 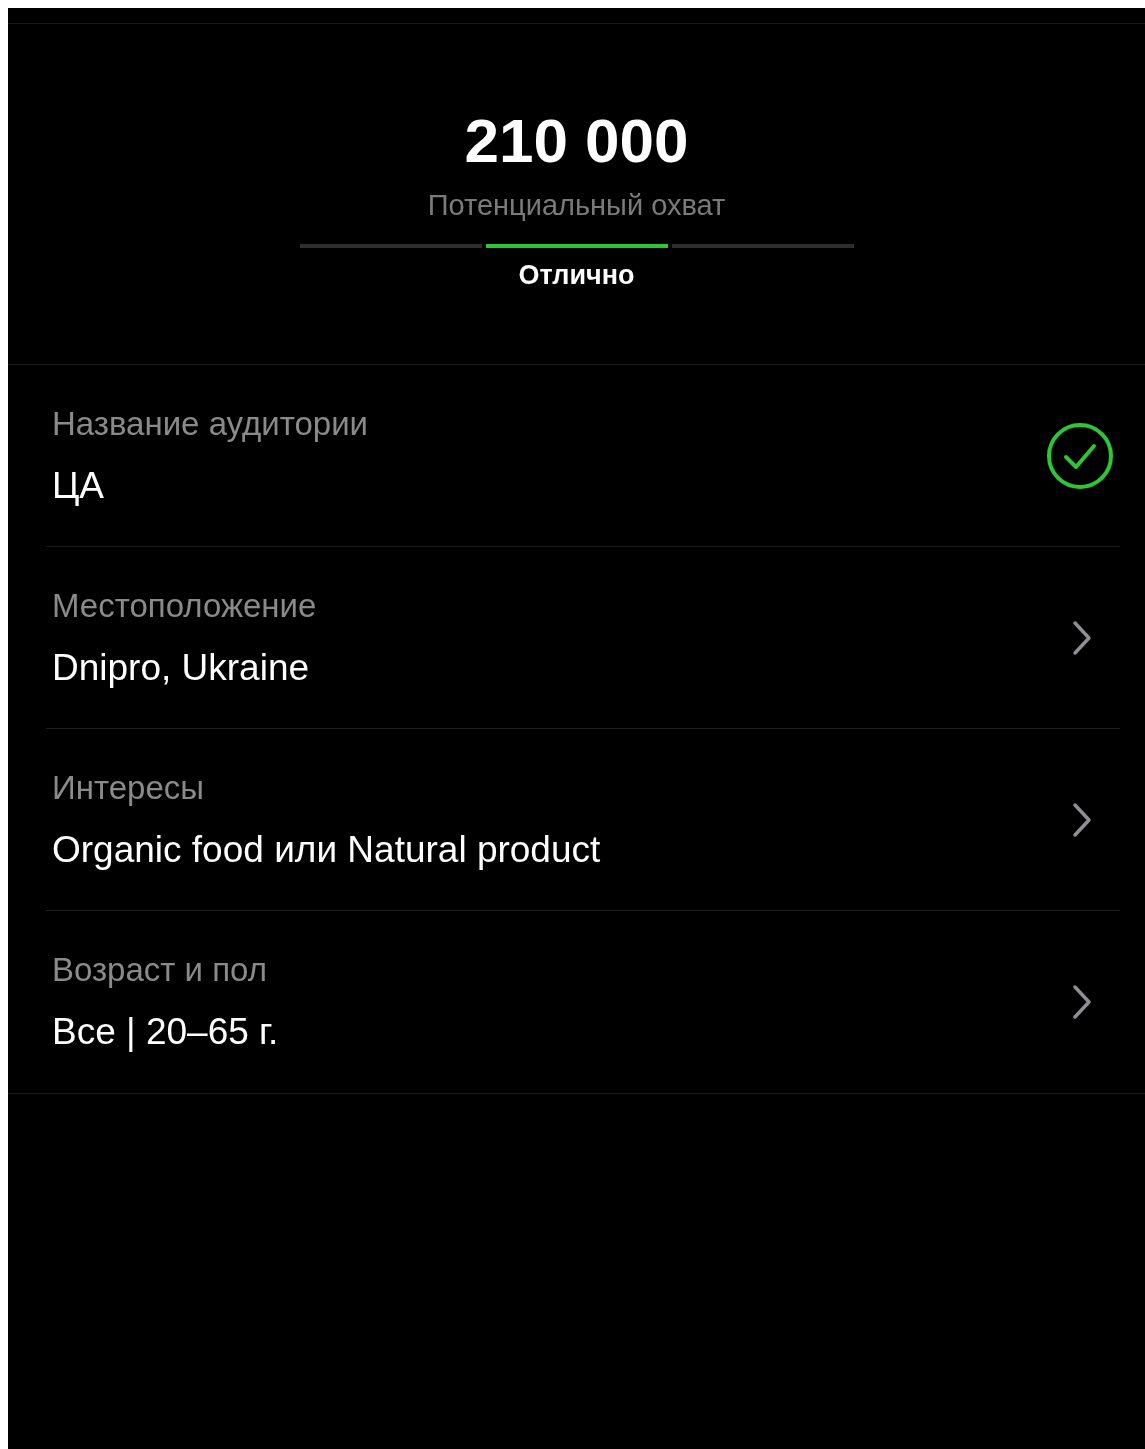 I want to click on settings-row: Название аудитории ЦА, so click(x=583, y=456).